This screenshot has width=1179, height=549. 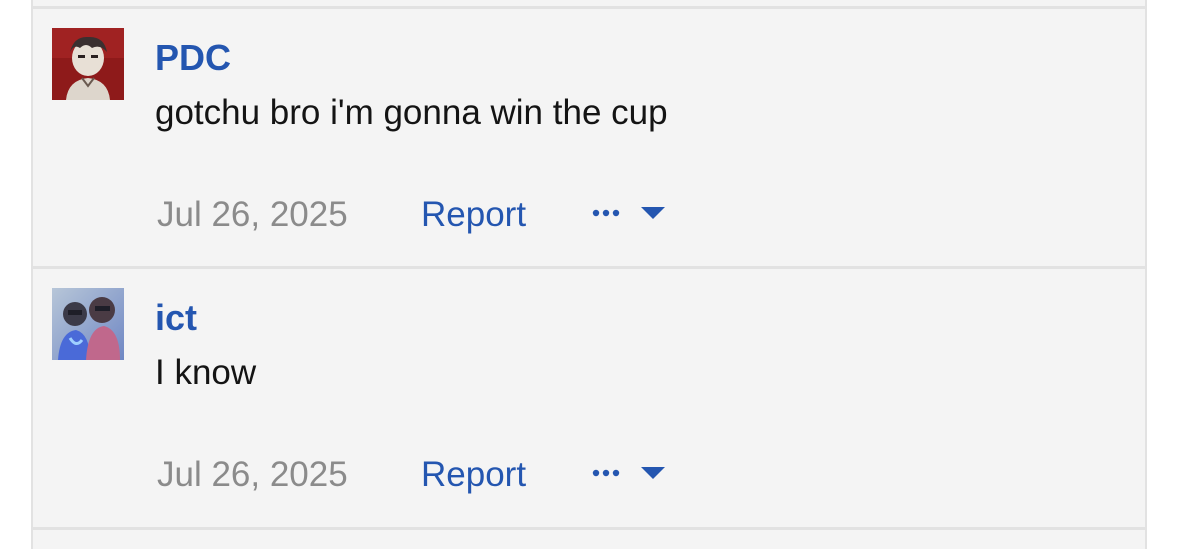 What do you see at coordinates (589, 528) in the screenshot?
I see `divider` at bounding box center [589, 528].